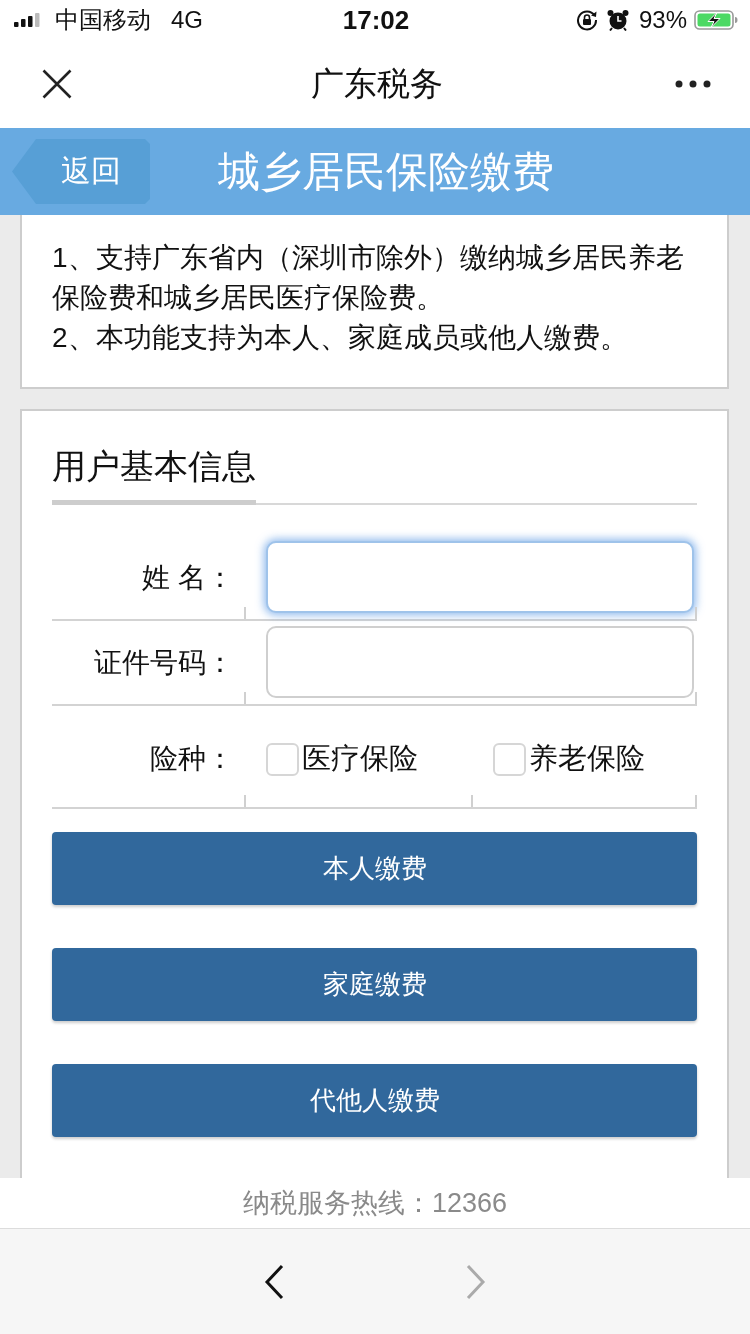 Image resolution: width=750 pixels, height=1334 pixels. I want to click on carrier-name: 中国移动, so click(103, 20).